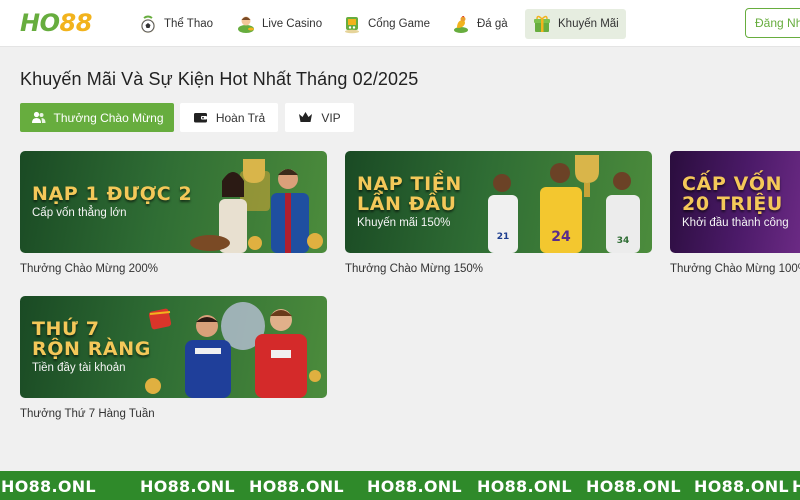 The width and height of the screenshot is (800, 500). I want to click on nav-item-da-ga: Đá gà, so click(479, 24).